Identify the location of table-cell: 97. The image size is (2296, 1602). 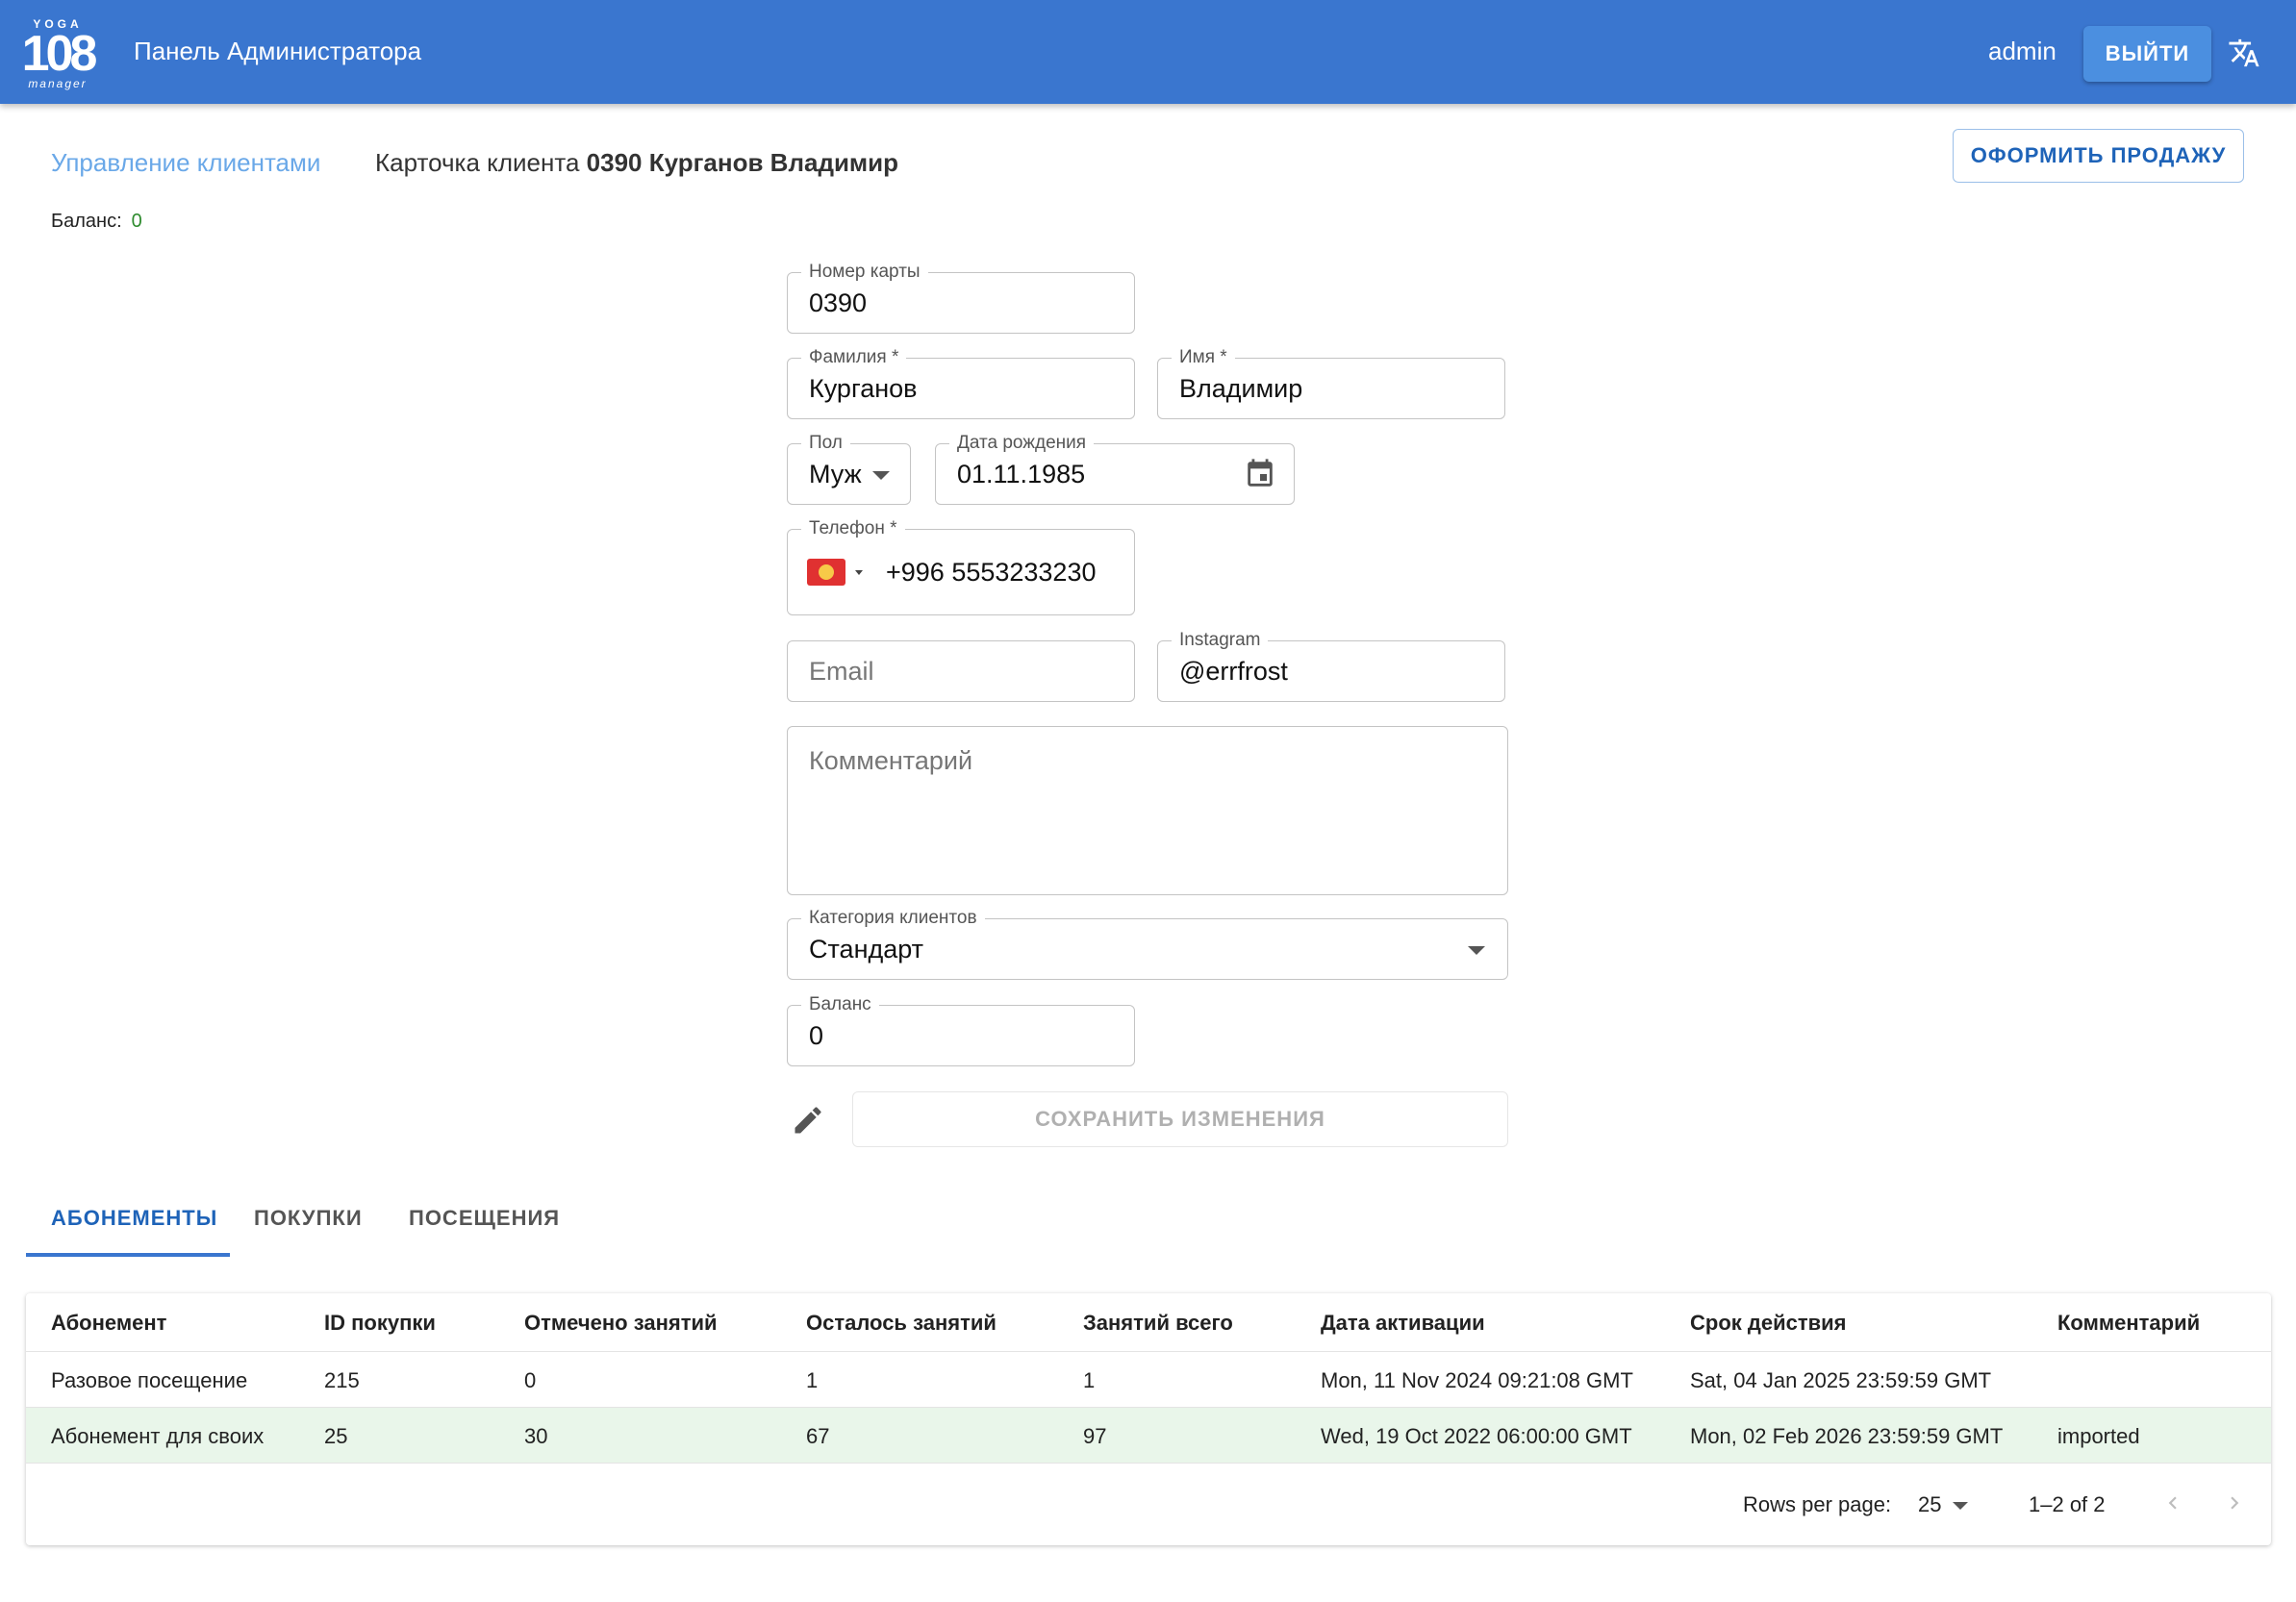
(1095, 1436).